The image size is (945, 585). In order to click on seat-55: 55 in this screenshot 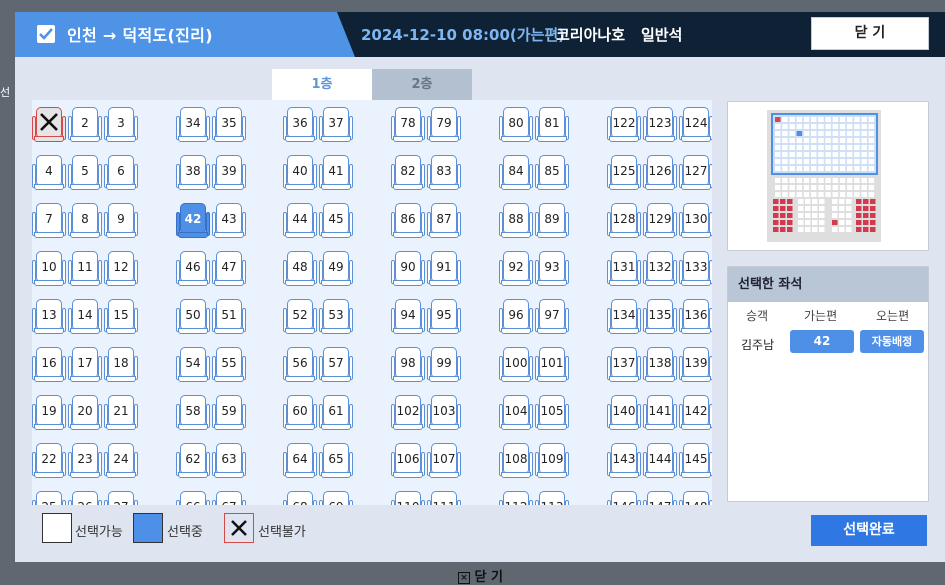, I will do `click(229, 365)`.